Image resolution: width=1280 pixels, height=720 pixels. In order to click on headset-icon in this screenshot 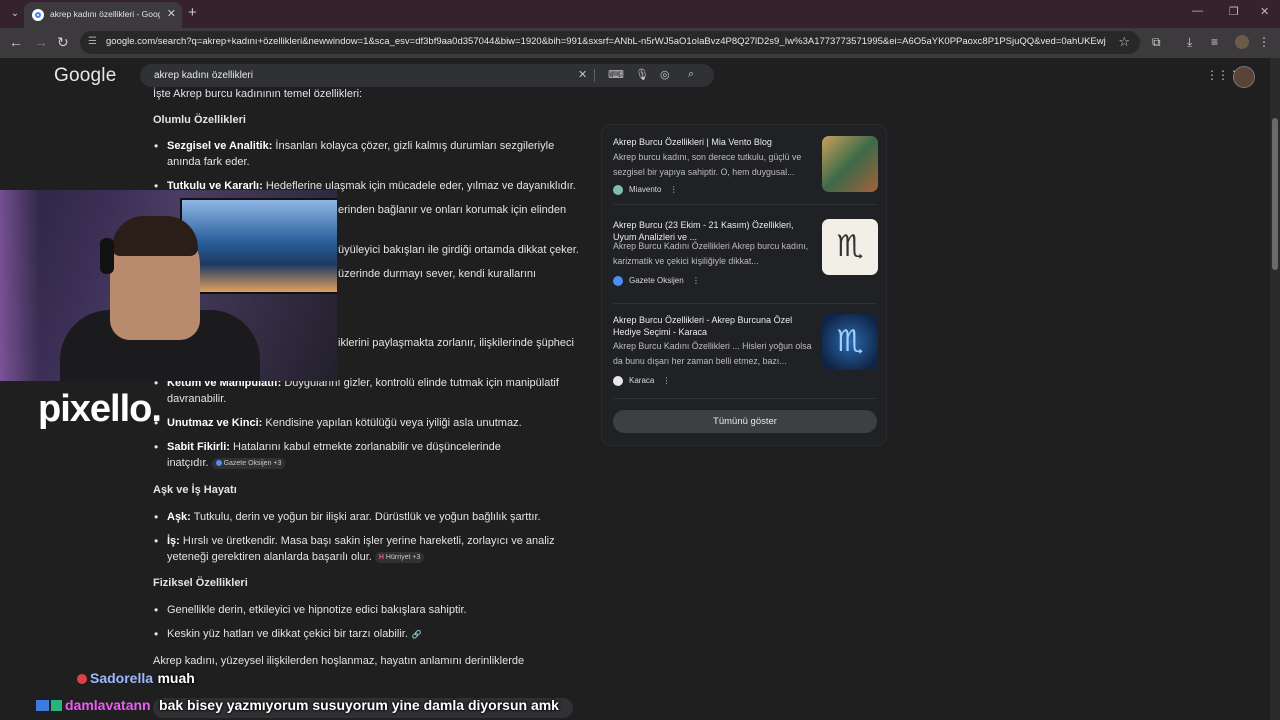, I will do `click(107, 256)`.